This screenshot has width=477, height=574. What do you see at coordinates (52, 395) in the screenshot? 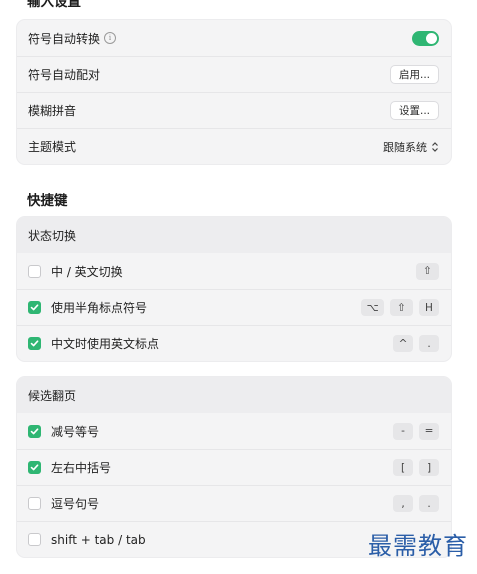
I see `paging-header-label: 候选翻页` at bounding box center [52, 395].